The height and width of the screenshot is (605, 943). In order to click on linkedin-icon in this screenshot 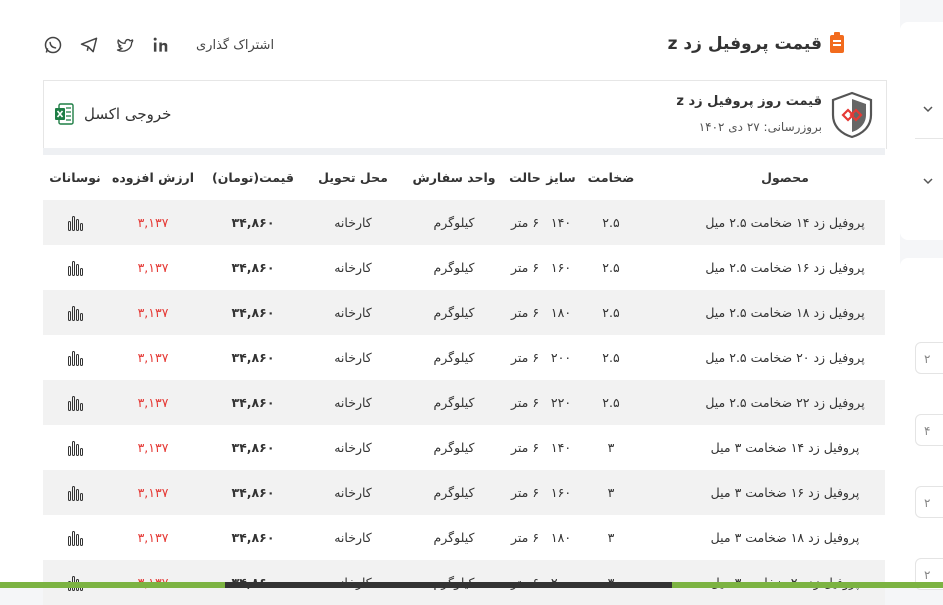, I will do `click(161, 45)`.